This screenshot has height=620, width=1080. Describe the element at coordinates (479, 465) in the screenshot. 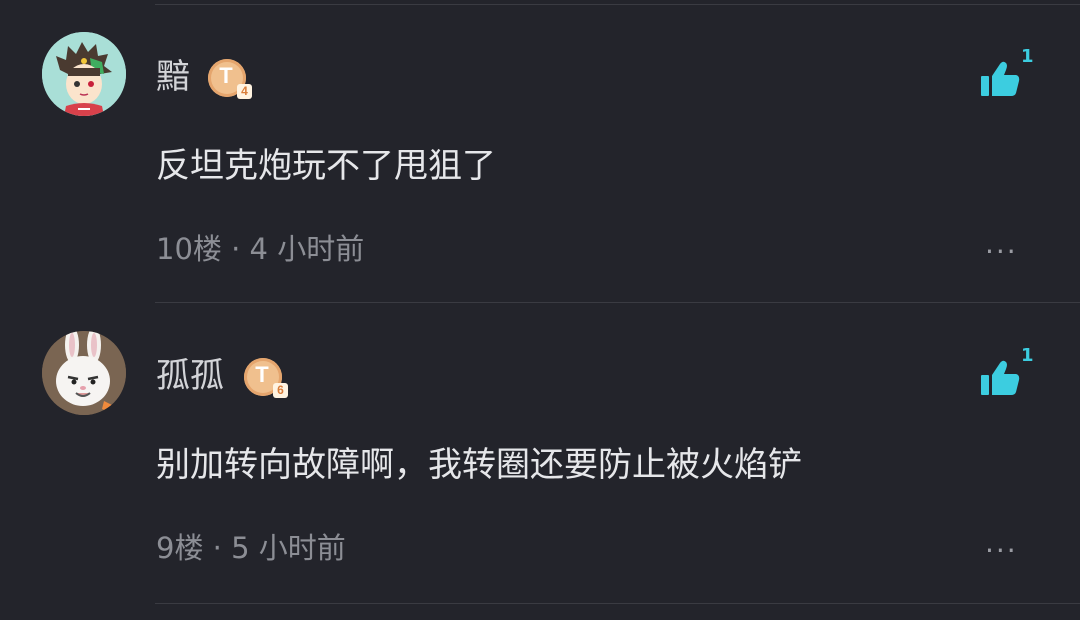

I see `comment-text: 别加转向故障啊，我转圈还要防止被火焰铲` at that location.